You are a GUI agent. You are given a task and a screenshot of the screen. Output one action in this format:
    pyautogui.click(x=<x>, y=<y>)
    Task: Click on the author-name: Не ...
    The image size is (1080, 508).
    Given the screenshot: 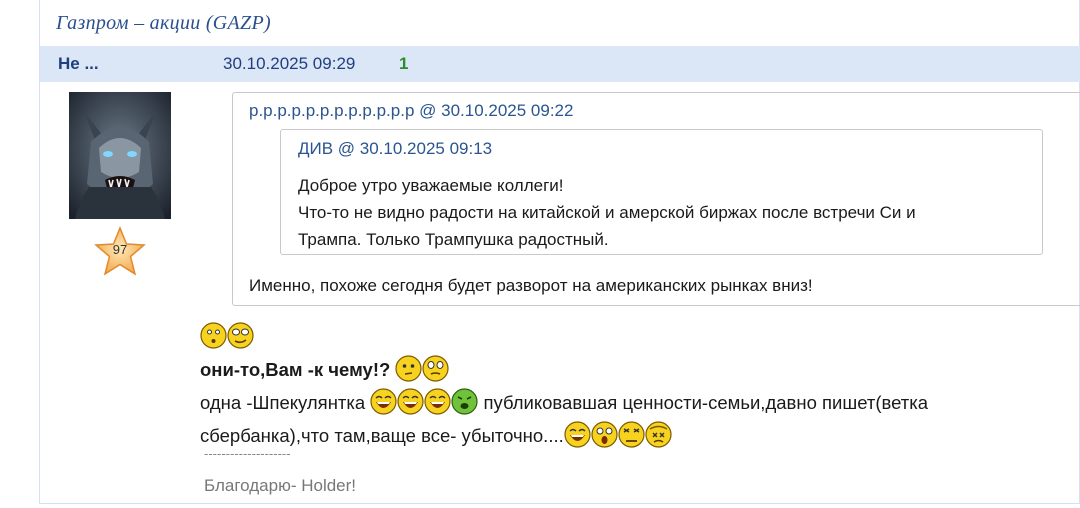 What is the action you would take?
    pyautogui.click(x=78, y=64)
    